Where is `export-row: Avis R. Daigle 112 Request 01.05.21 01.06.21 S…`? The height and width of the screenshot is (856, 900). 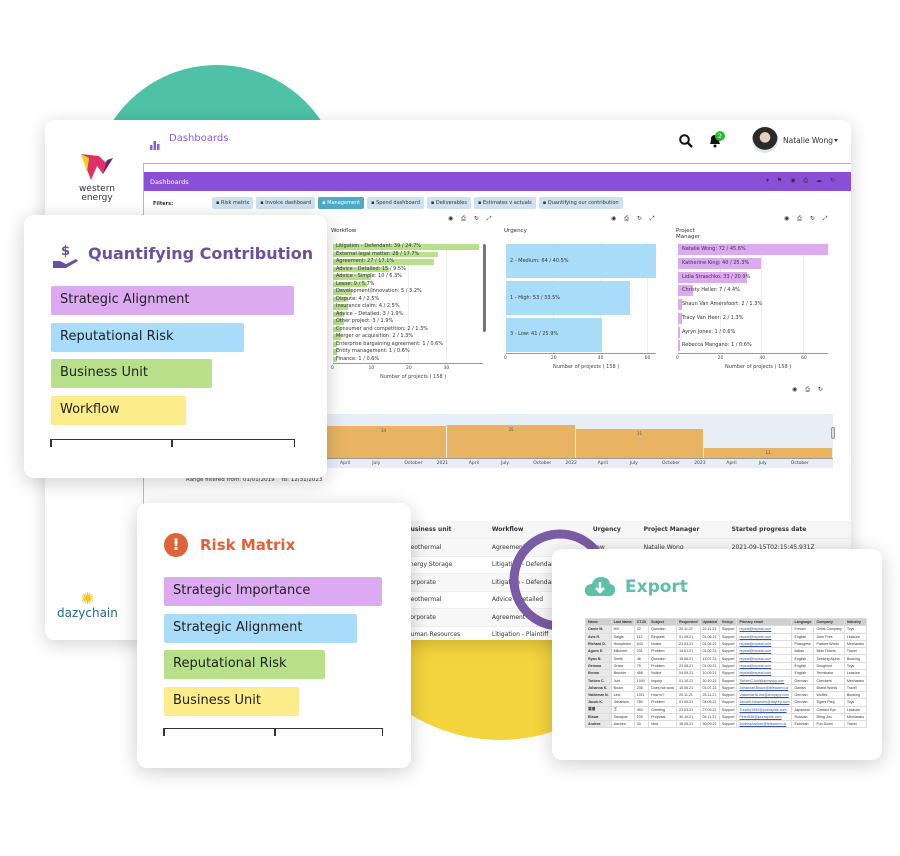
export-row: Avis R. Daigle 112 Request 01.05.21 01.06.21 S… is located at coordinates (726, 636).